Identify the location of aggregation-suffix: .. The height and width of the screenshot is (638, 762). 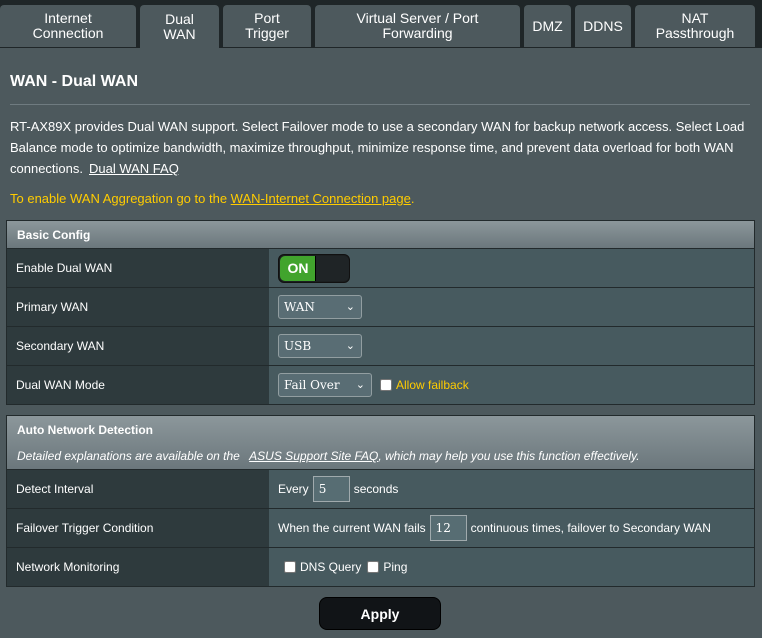
(412, 198).